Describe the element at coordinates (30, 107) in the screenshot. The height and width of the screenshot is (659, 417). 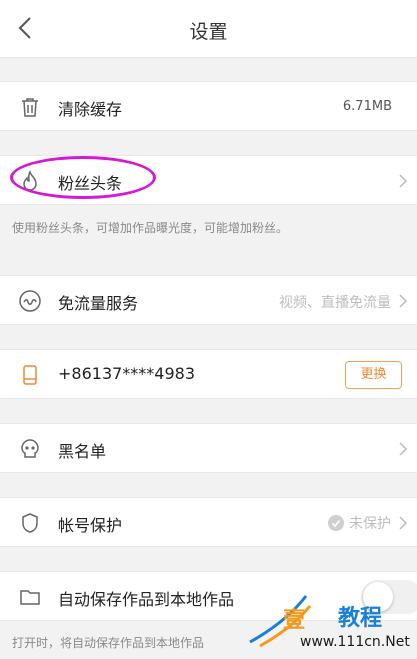
I see `trash-icon` at that location.